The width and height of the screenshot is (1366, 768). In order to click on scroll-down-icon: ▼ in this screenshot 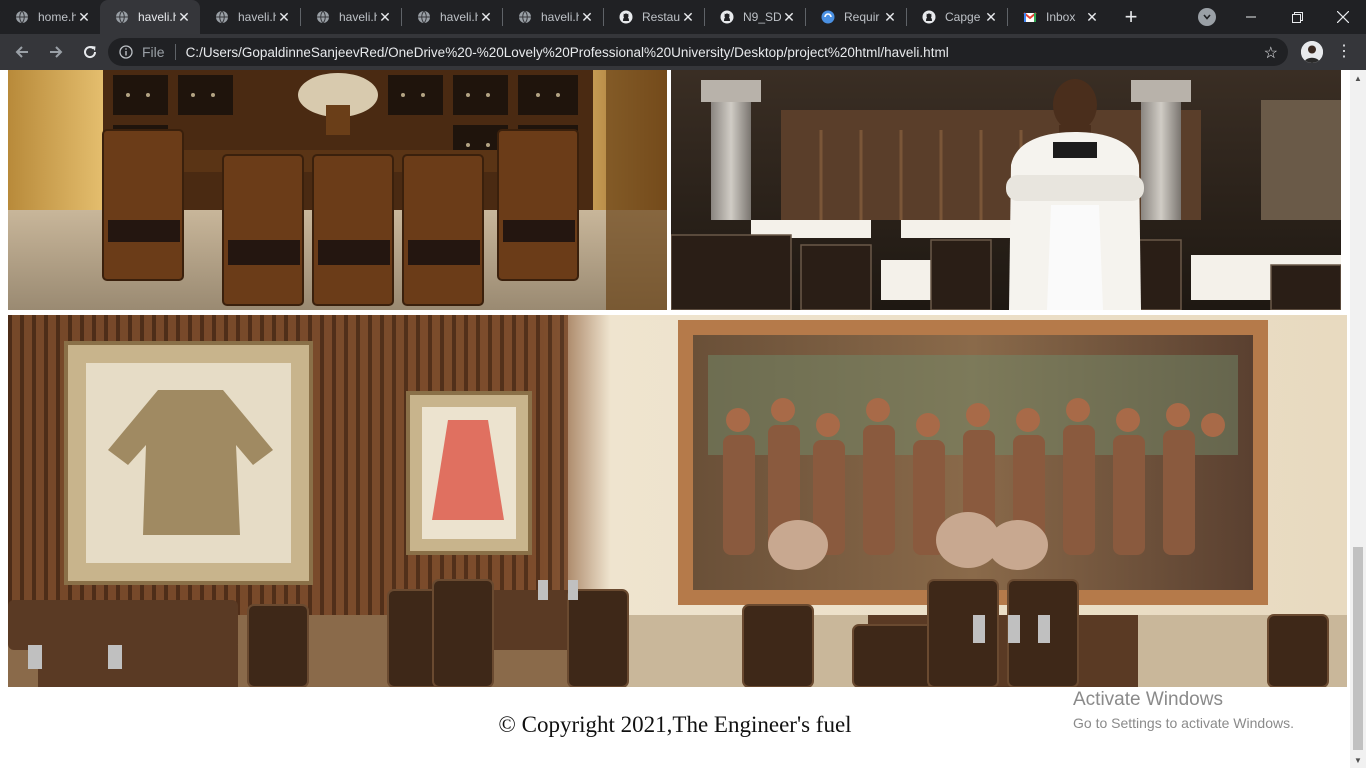, I will do `click(1358, 760)`.